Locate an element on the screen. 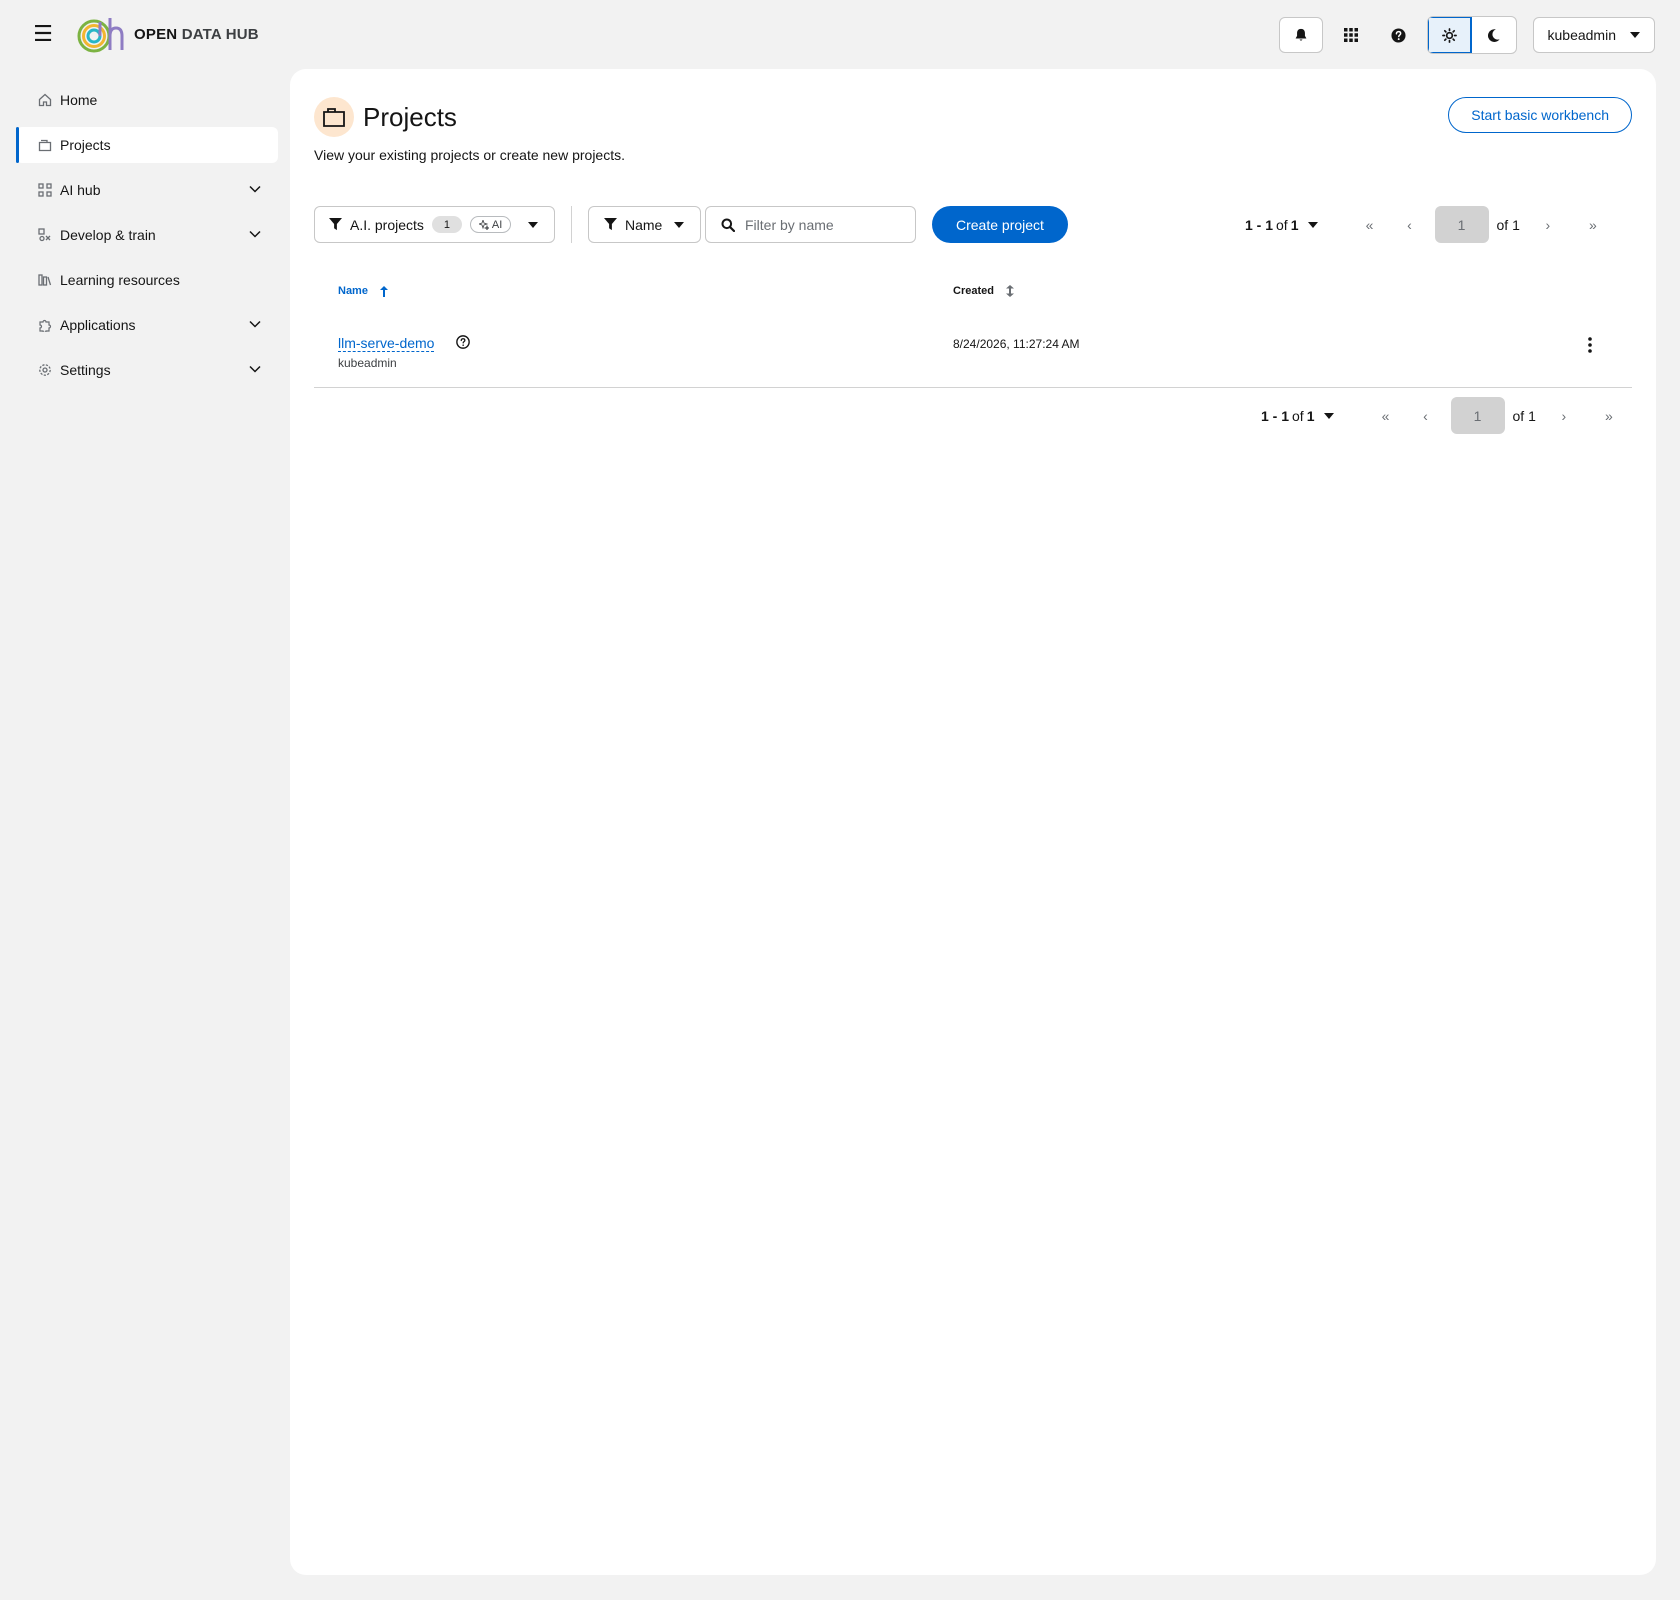 This screenshot has height=1600, width=1680. sparkle-icon is located at coordinates (483, 224).